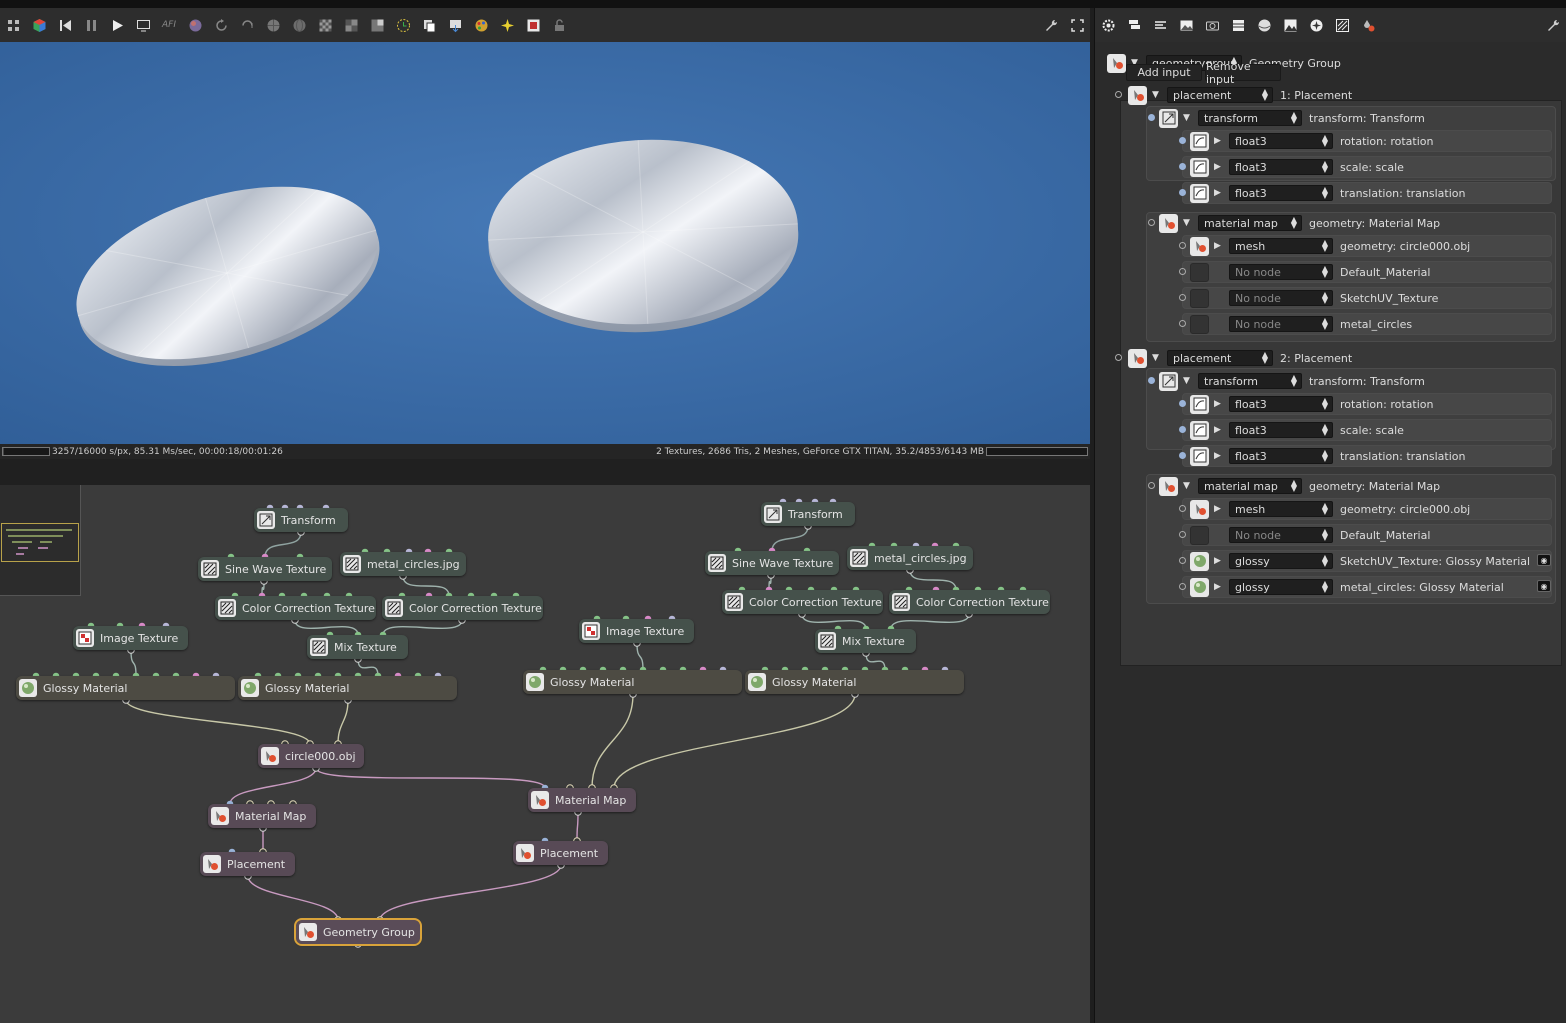  Describe the element at coordinates (1243, 73) in the screenshot. I see `remove-input-button: Remove input` at that location.